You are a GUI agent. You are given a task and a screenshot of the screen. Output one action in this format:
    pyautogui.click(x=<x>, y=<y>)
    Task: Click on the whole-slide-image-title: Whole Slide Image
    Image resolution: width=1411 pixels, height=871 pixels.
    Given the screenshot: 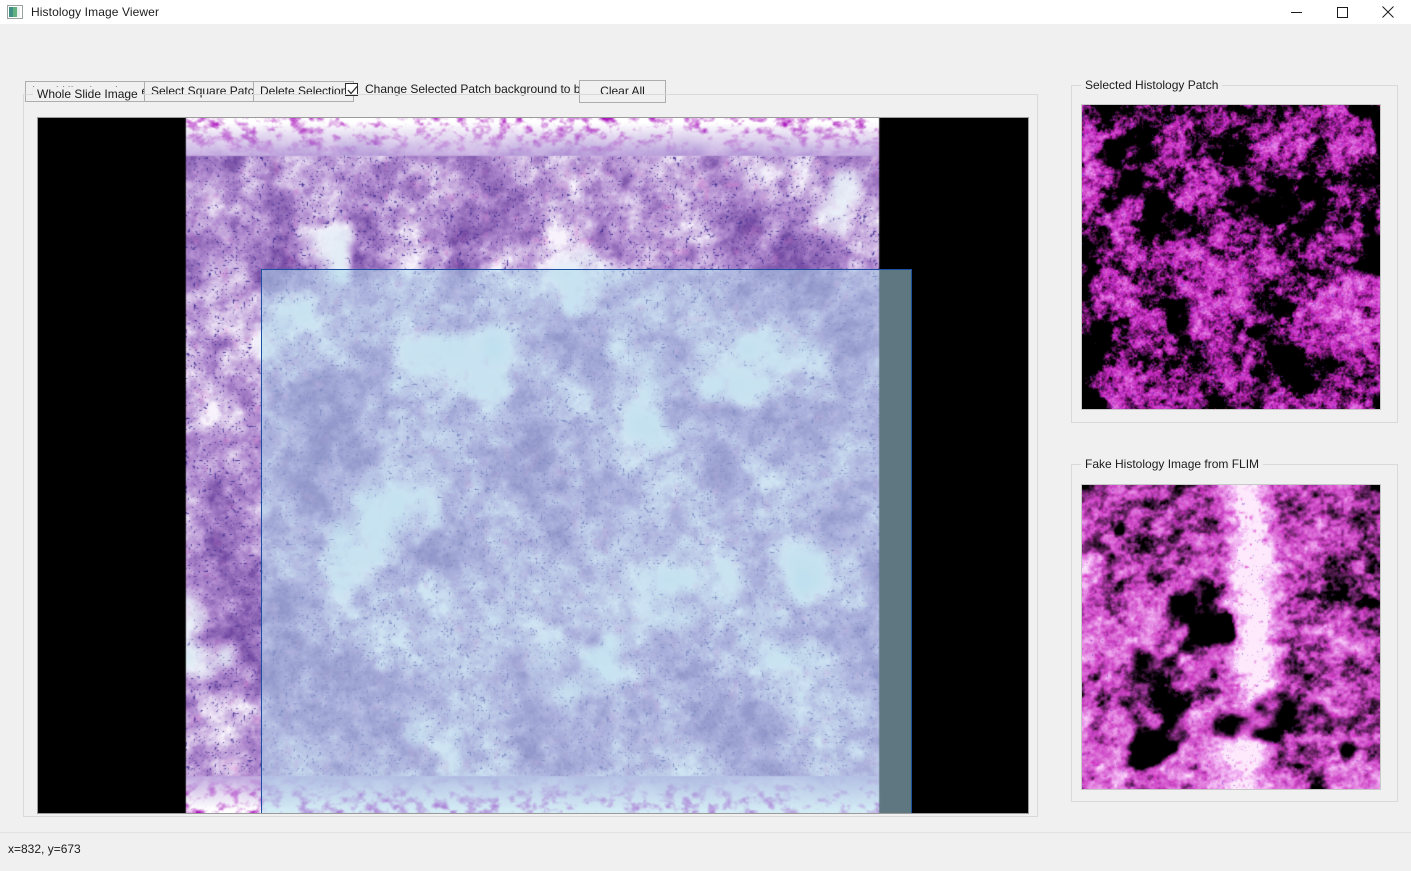 What is the action you would take?
    pyautogui.click(x=87, y=94)
    